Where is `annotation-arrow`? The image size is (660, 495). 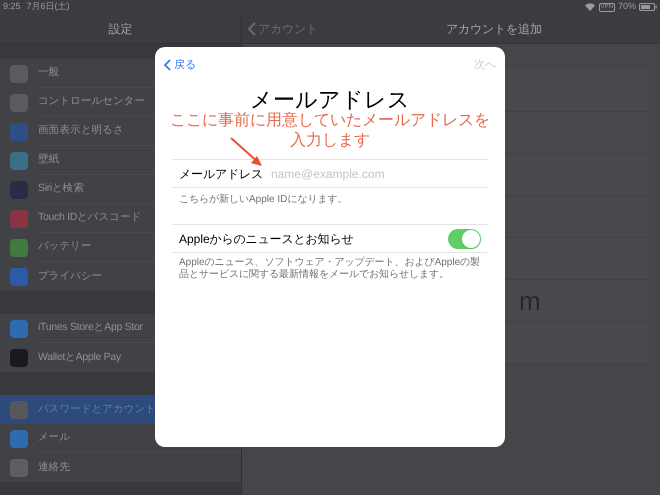
annotation-arrow is located at coordinates (246, 152).